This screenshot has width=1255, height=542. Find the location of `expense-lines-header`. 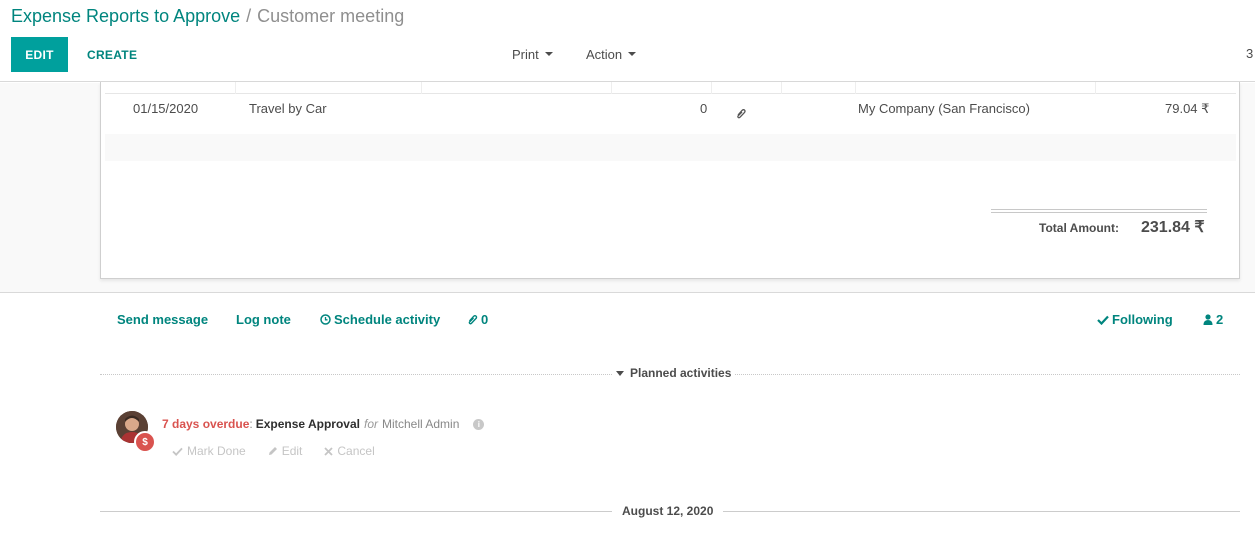

expense-lines-header is located at coordinates (670, 88).